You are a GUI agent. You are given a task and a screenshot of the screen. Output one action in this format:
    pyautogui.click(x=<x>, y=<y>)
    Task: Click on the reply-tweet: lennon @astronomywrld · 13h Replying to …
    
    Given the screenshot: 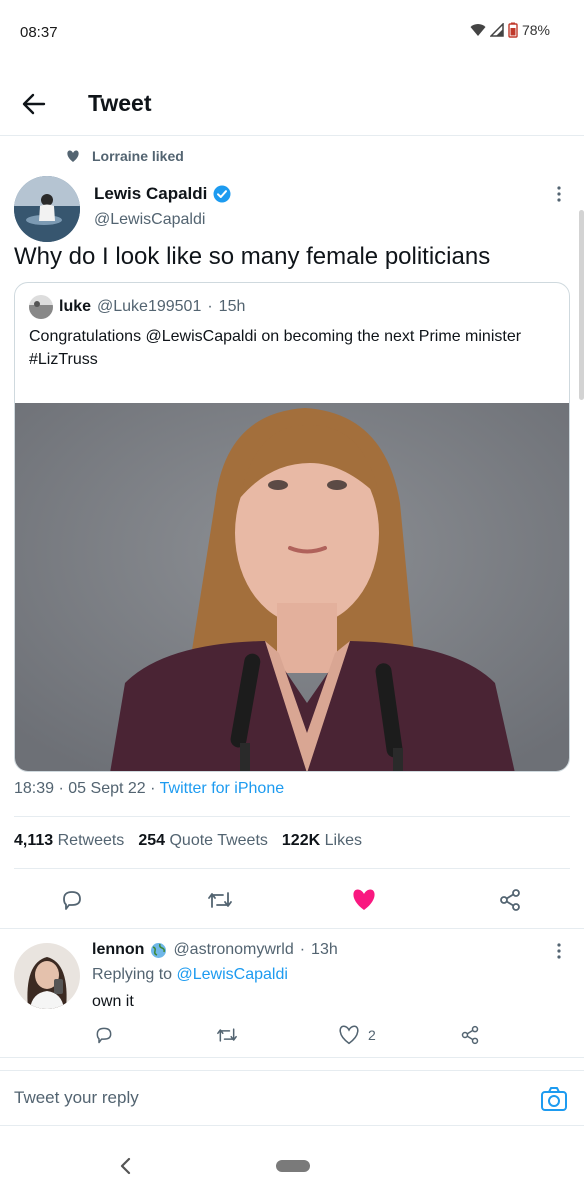 What is the action you would take?
    pyautogui.click(x=292, y=993)
    